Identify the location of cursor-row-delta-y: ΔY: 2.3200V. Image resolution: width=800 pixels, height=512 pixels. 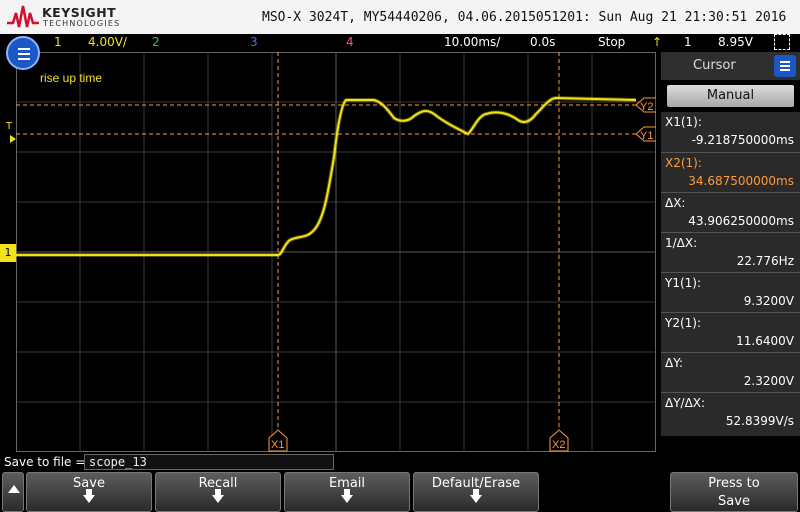
(730, 372).